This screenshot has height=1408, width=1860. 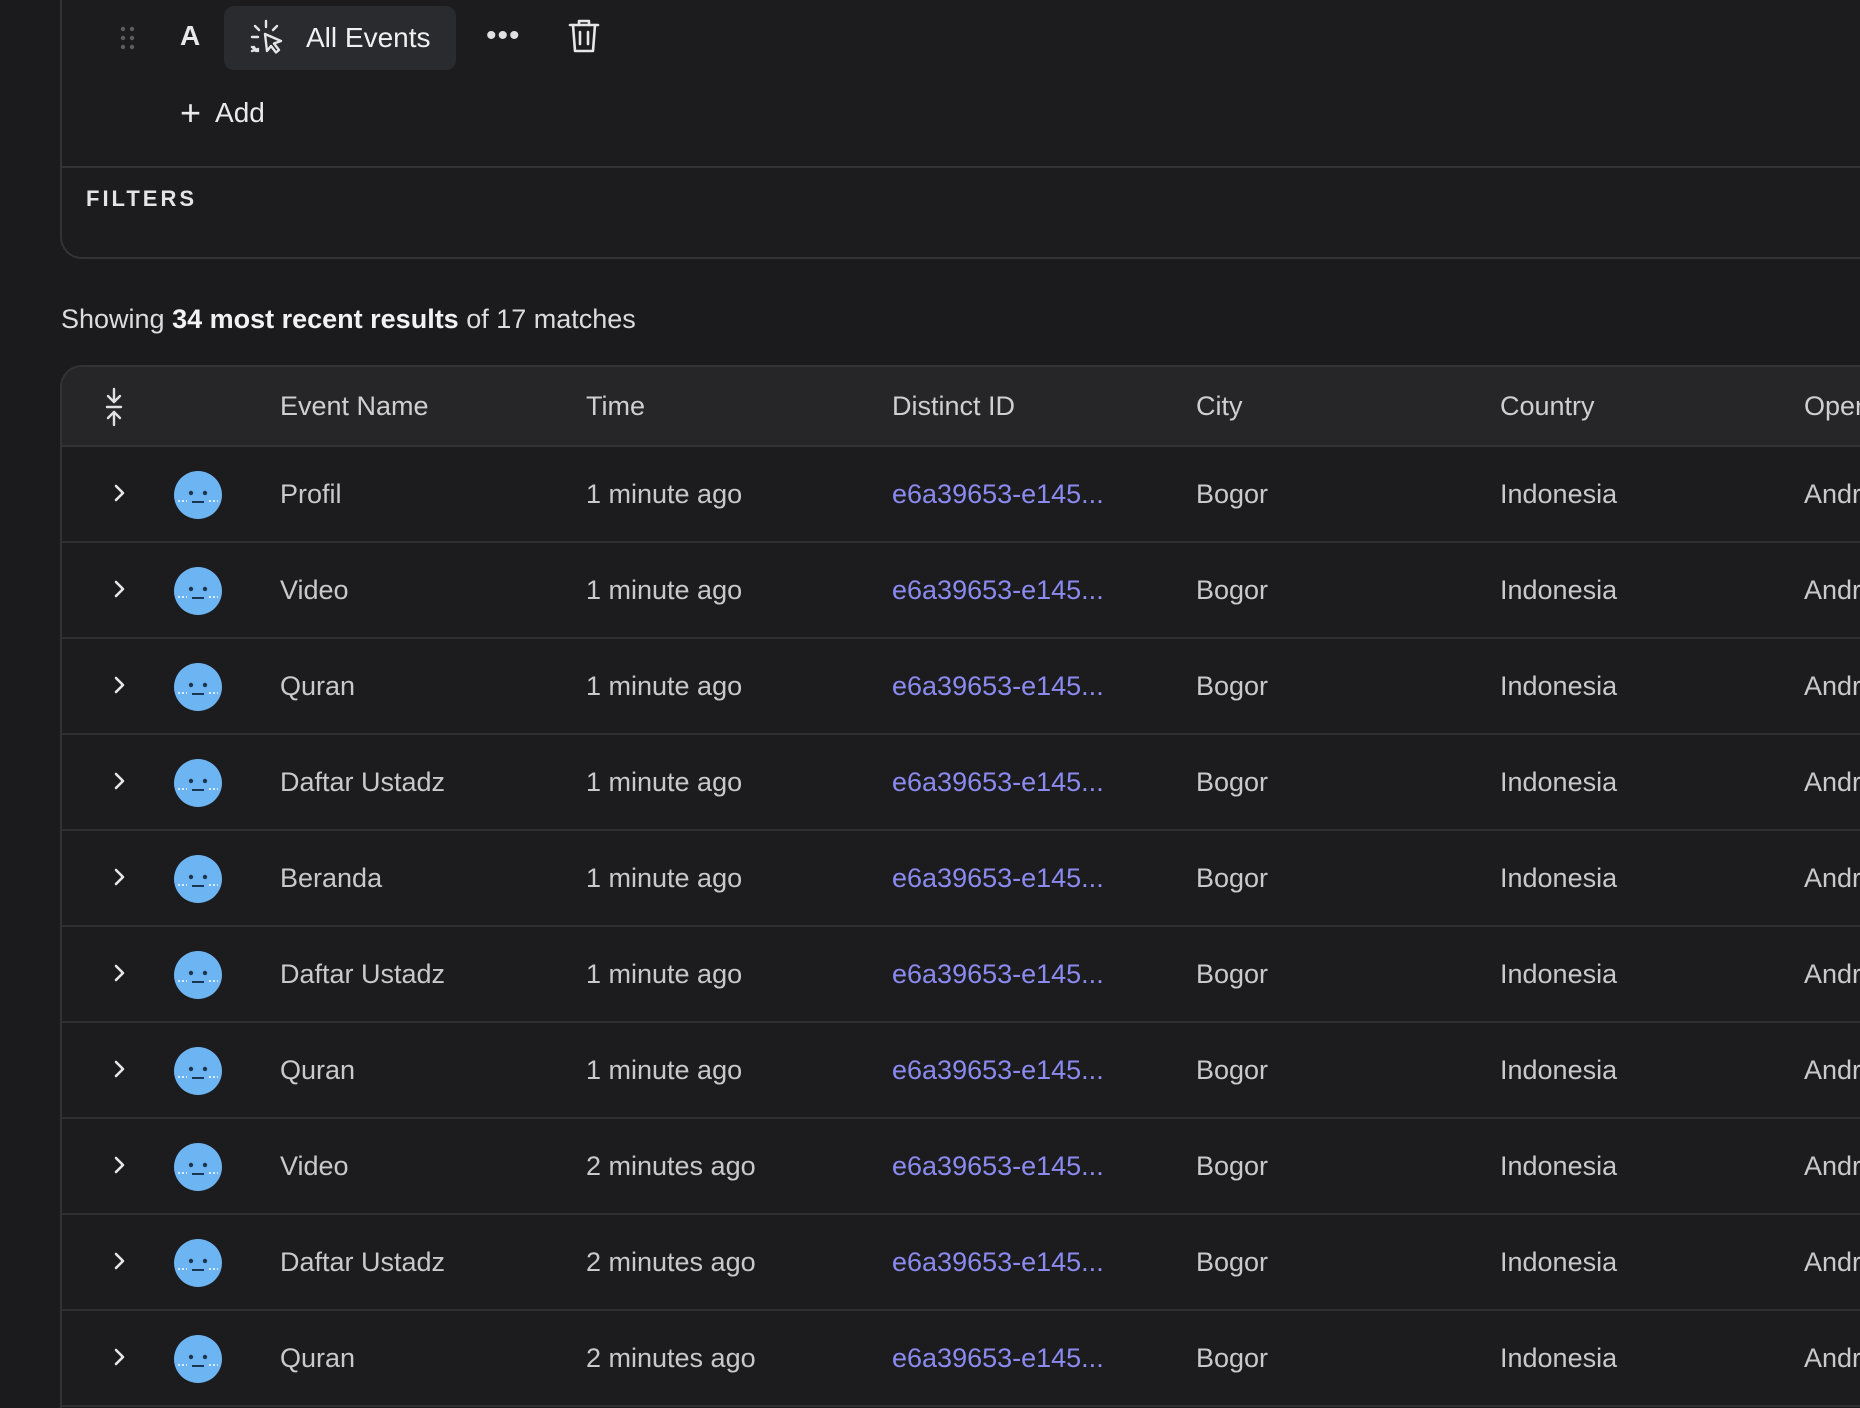 I want to click on collapse-vertical-icon, so click(x=114, y=407).